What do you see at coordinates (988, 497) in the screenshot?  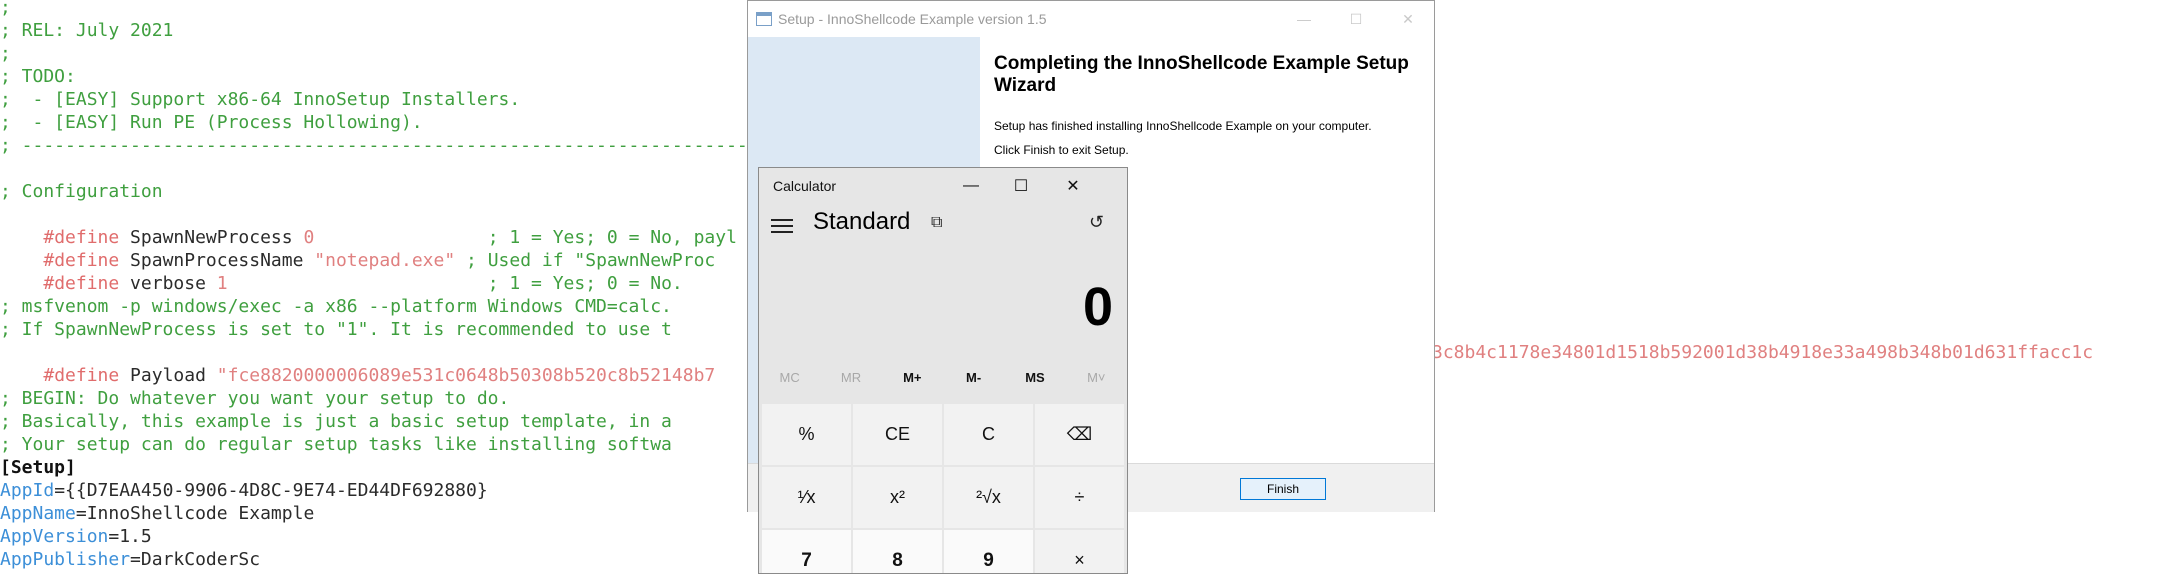 I see `square-root-key: ²√x` at bounding box center [988, 497].